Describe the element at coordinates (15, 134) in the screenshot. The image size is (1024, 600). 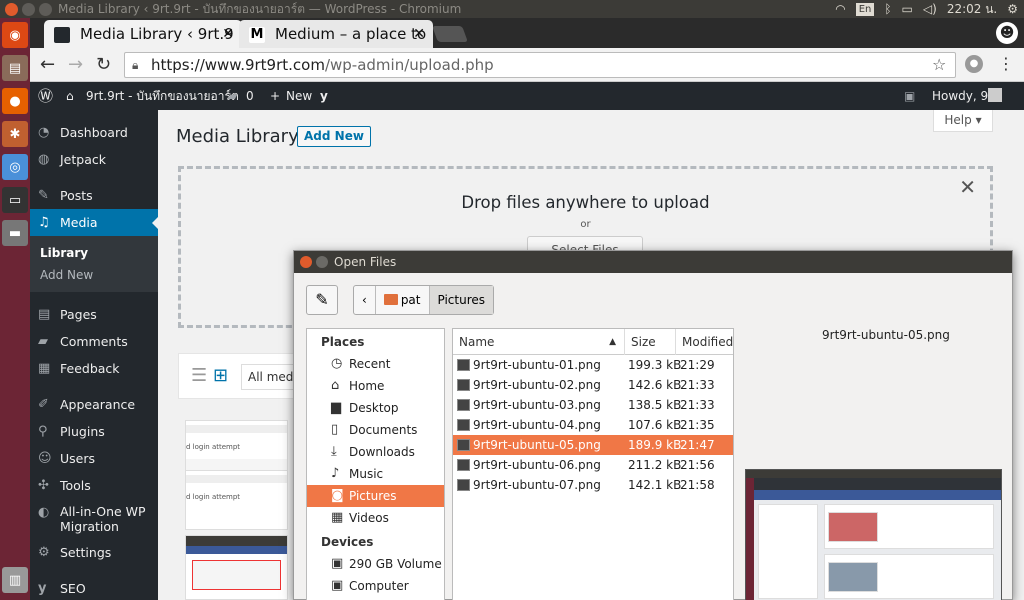
I see `settings-icon: ✱` at that location.